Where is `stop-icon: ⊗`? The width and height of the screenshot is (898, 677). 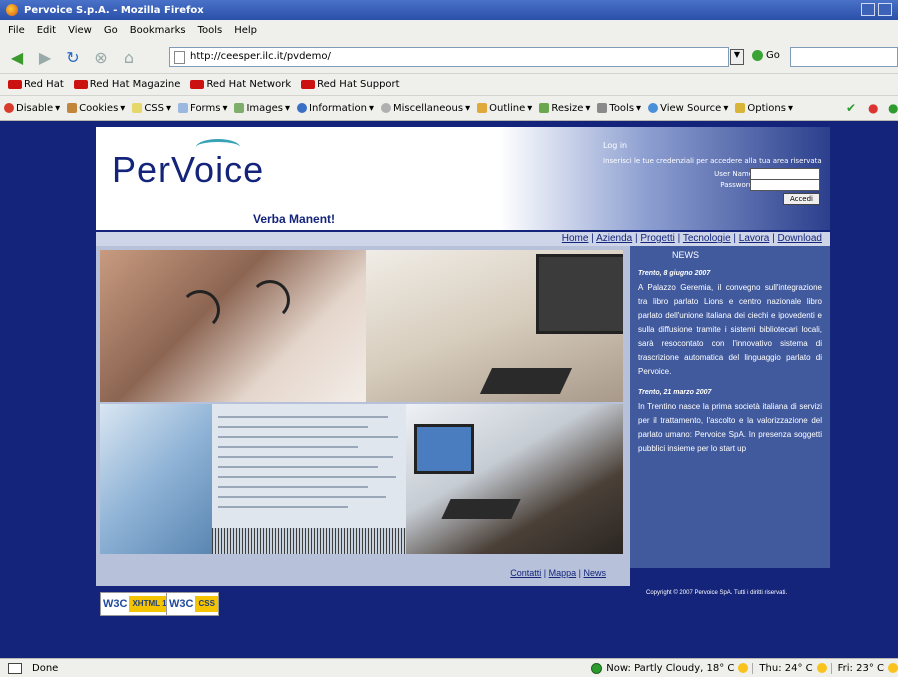
stop-icon: ⊗ is located at coordinates (101, 57).